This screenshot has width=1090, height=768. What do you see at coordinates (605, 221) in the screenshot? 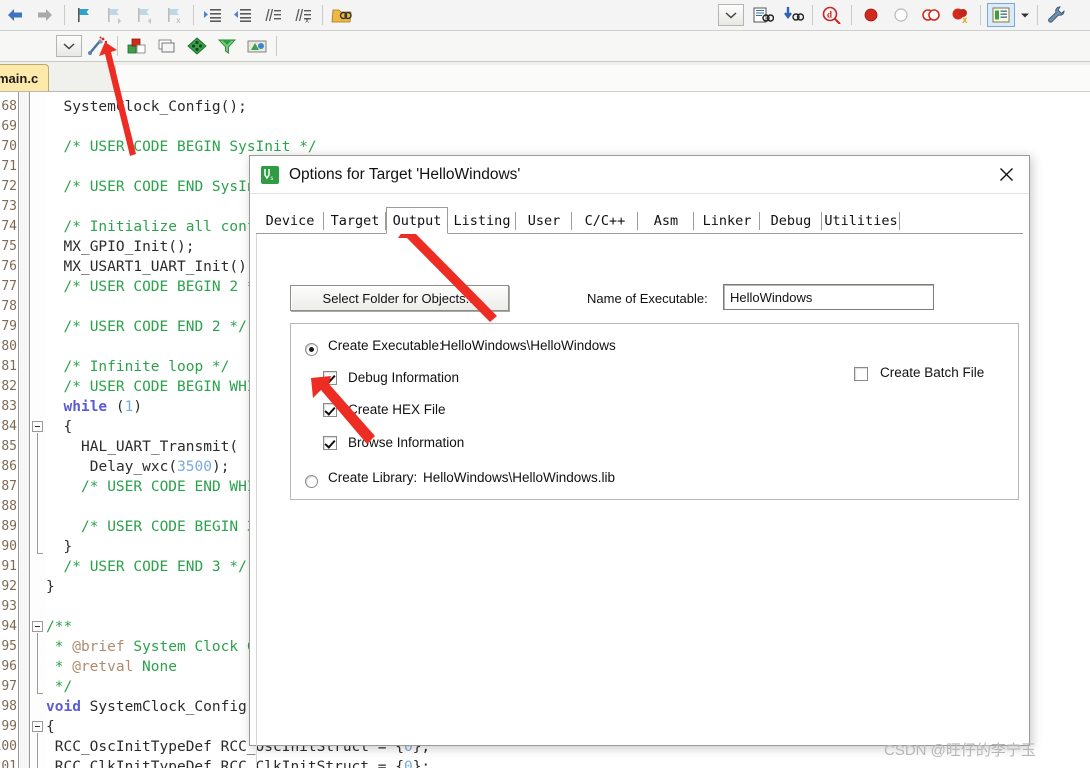
I see `dialog-tab-c-c-: C/C++` at bounding box center [605, 221].